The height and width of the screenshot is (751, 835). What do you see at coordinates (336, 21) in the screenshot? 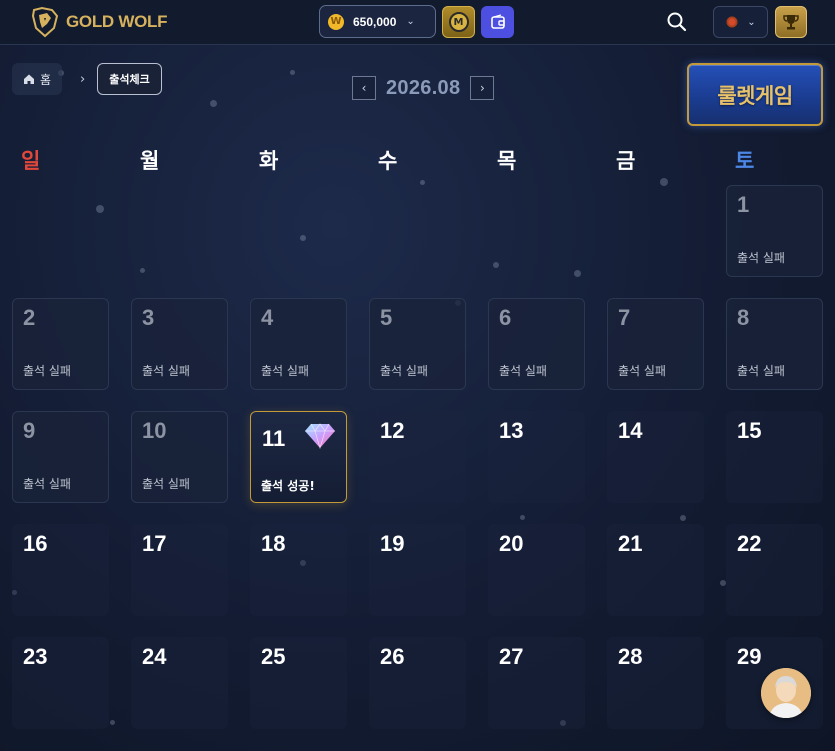
I see `coin-icon: W` at bounding box center [336, 21].